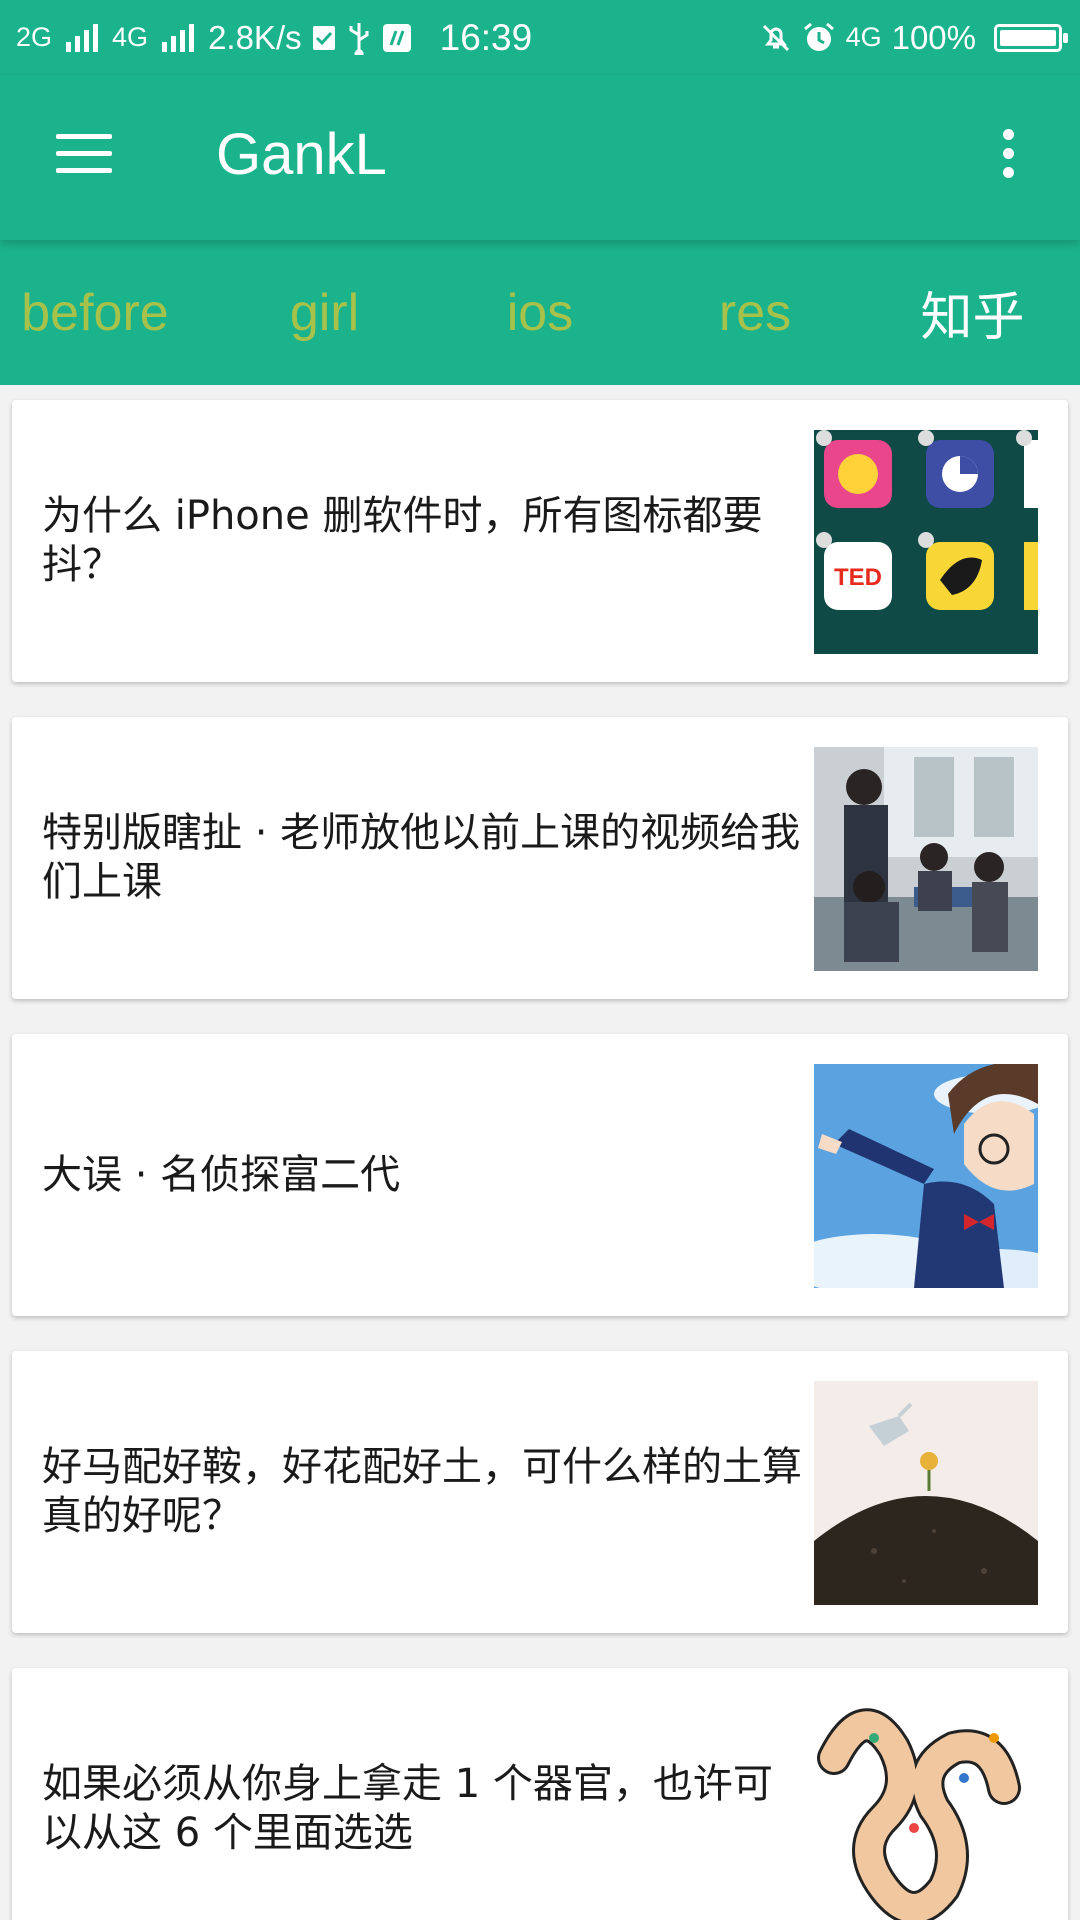  I want to click on feed-card: 特别版瞎扯 · 老师放他以前上课的视频给我们上课, so click(540, 858).